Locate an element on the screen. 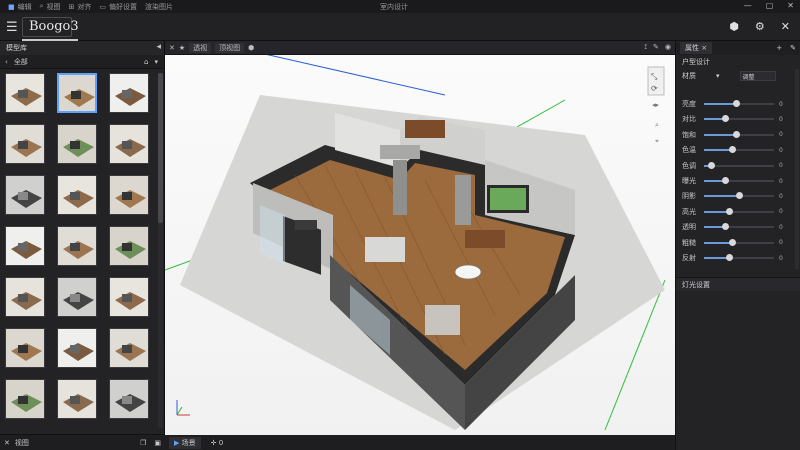  title-bar: ■ 编辑 ⌕ 视图 ⊞ 对齐 ▭ 偏好设置 渲染图片 室内设计 — ▢ ✕ is located at coordinates (400, 6).